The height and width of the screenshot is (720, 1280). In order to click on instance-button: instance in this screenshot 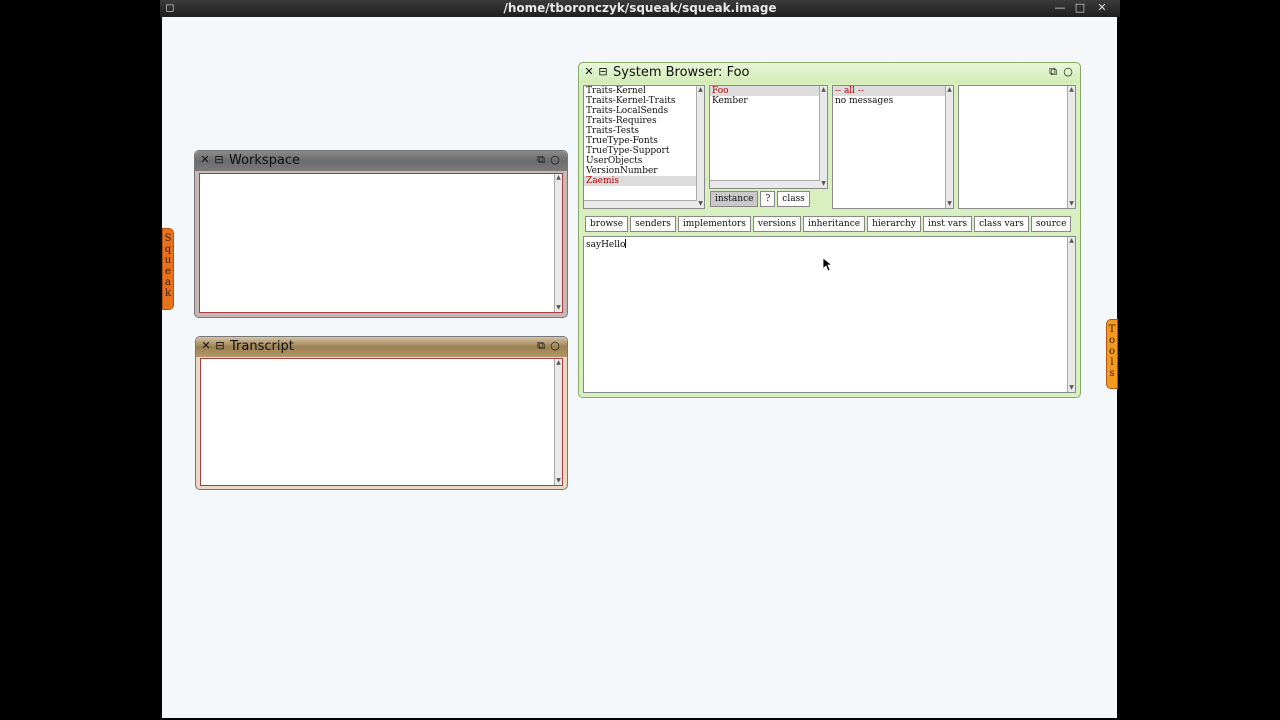, I will do `click(734, 199)`.